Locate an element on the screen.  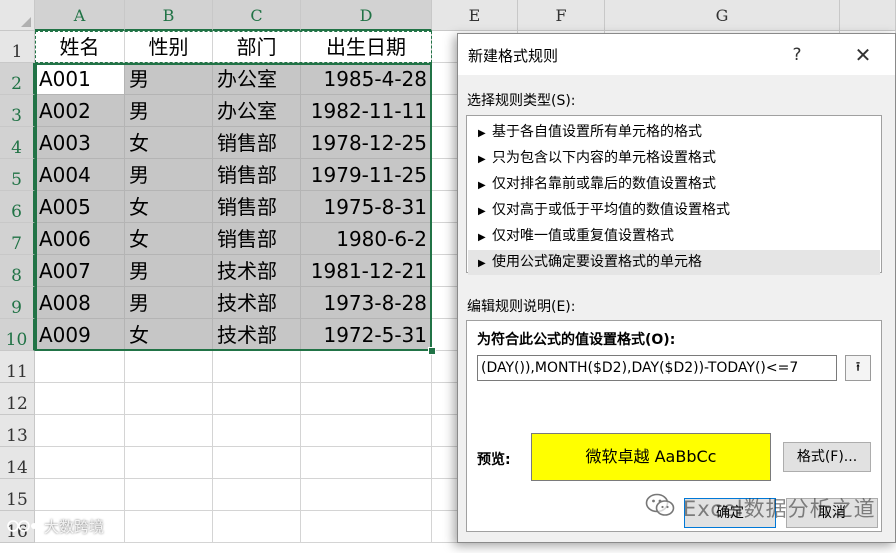
table-cell: A001 is located at coordinates (80, 79).